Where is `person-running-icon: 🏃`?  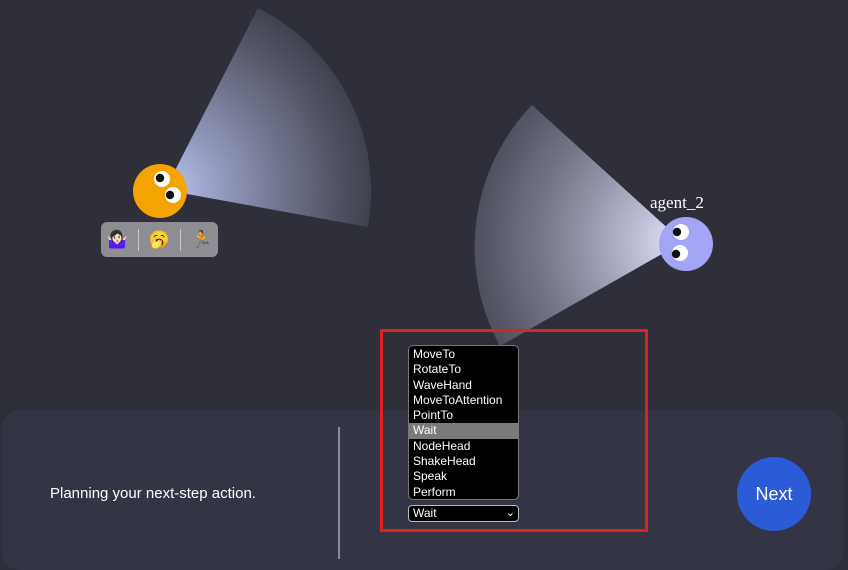
person-running-icon: 🏃 is located at coordinates (202, 239).